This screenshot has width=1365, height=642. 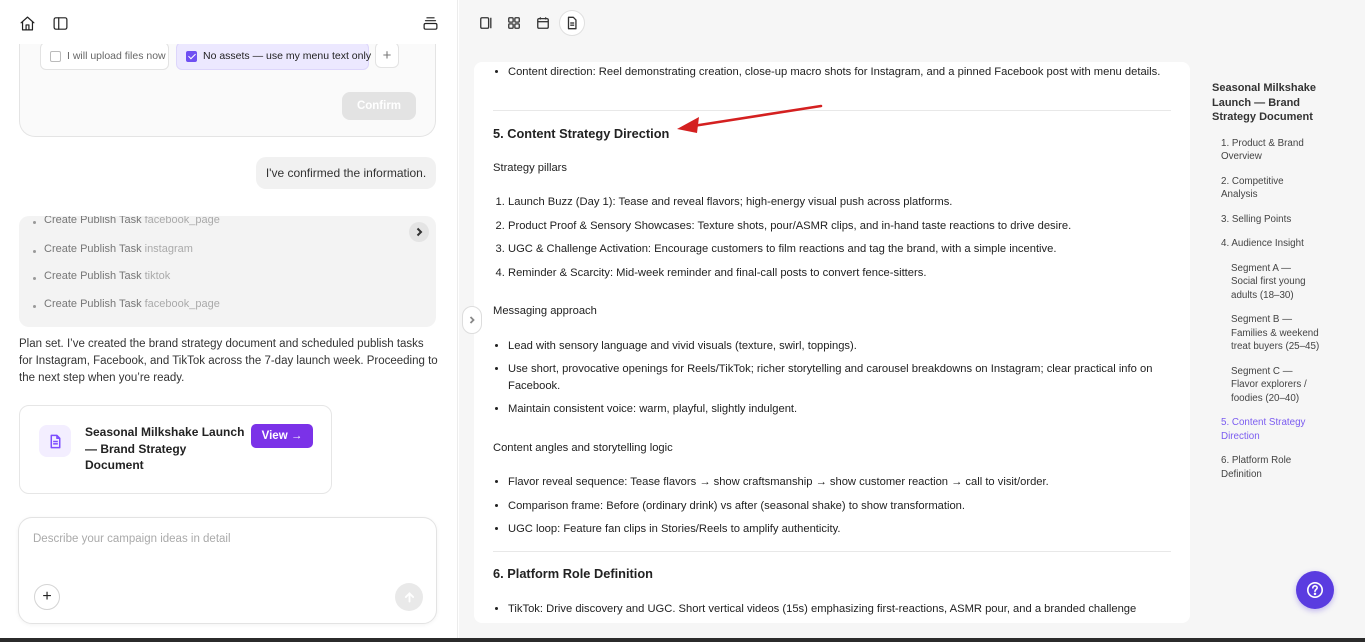 What do you see at coordinates (132, 539) in the screenshot?
I see `composer-input: Describe your campaign ideas in detail` at bounding box center [132, 539].